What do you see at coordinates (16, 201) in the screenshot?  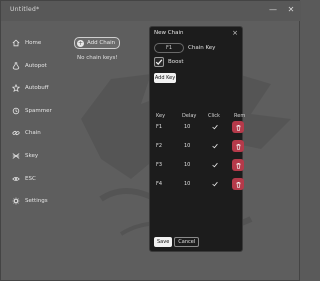 I see `gear-icon` at bounding box center [16, 201].